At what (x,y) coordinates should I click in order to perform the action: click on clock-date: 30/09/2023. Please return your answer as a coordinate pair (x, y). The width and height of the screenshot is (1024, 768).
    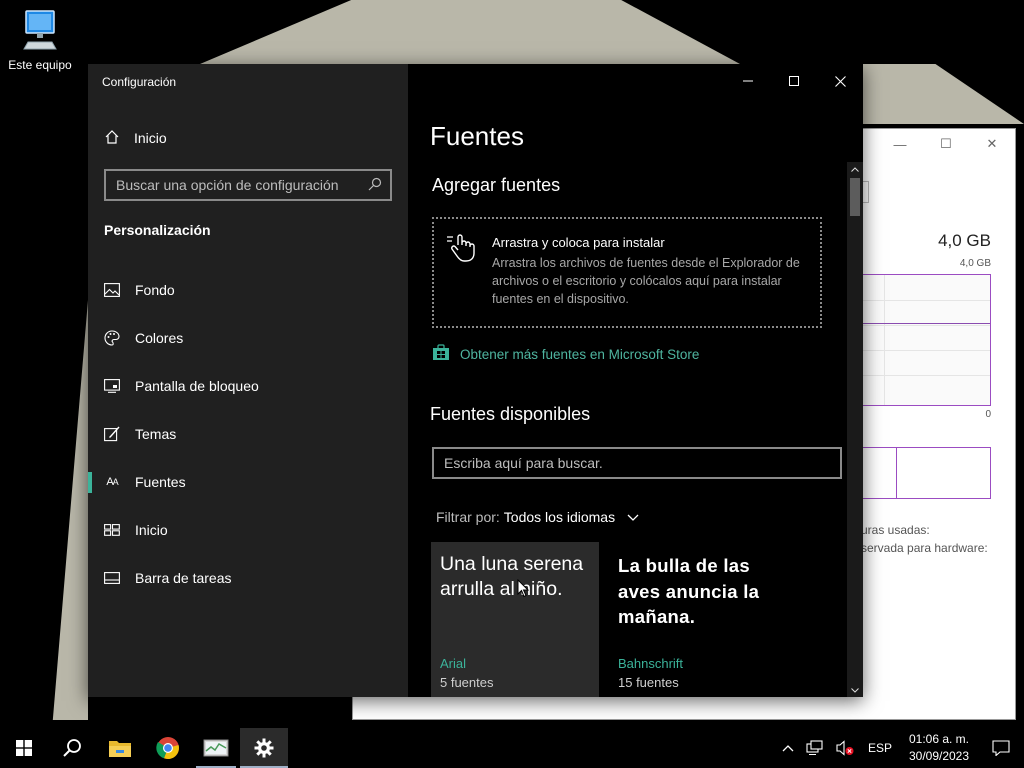
    Looking at the image, I should click on (939, 756).